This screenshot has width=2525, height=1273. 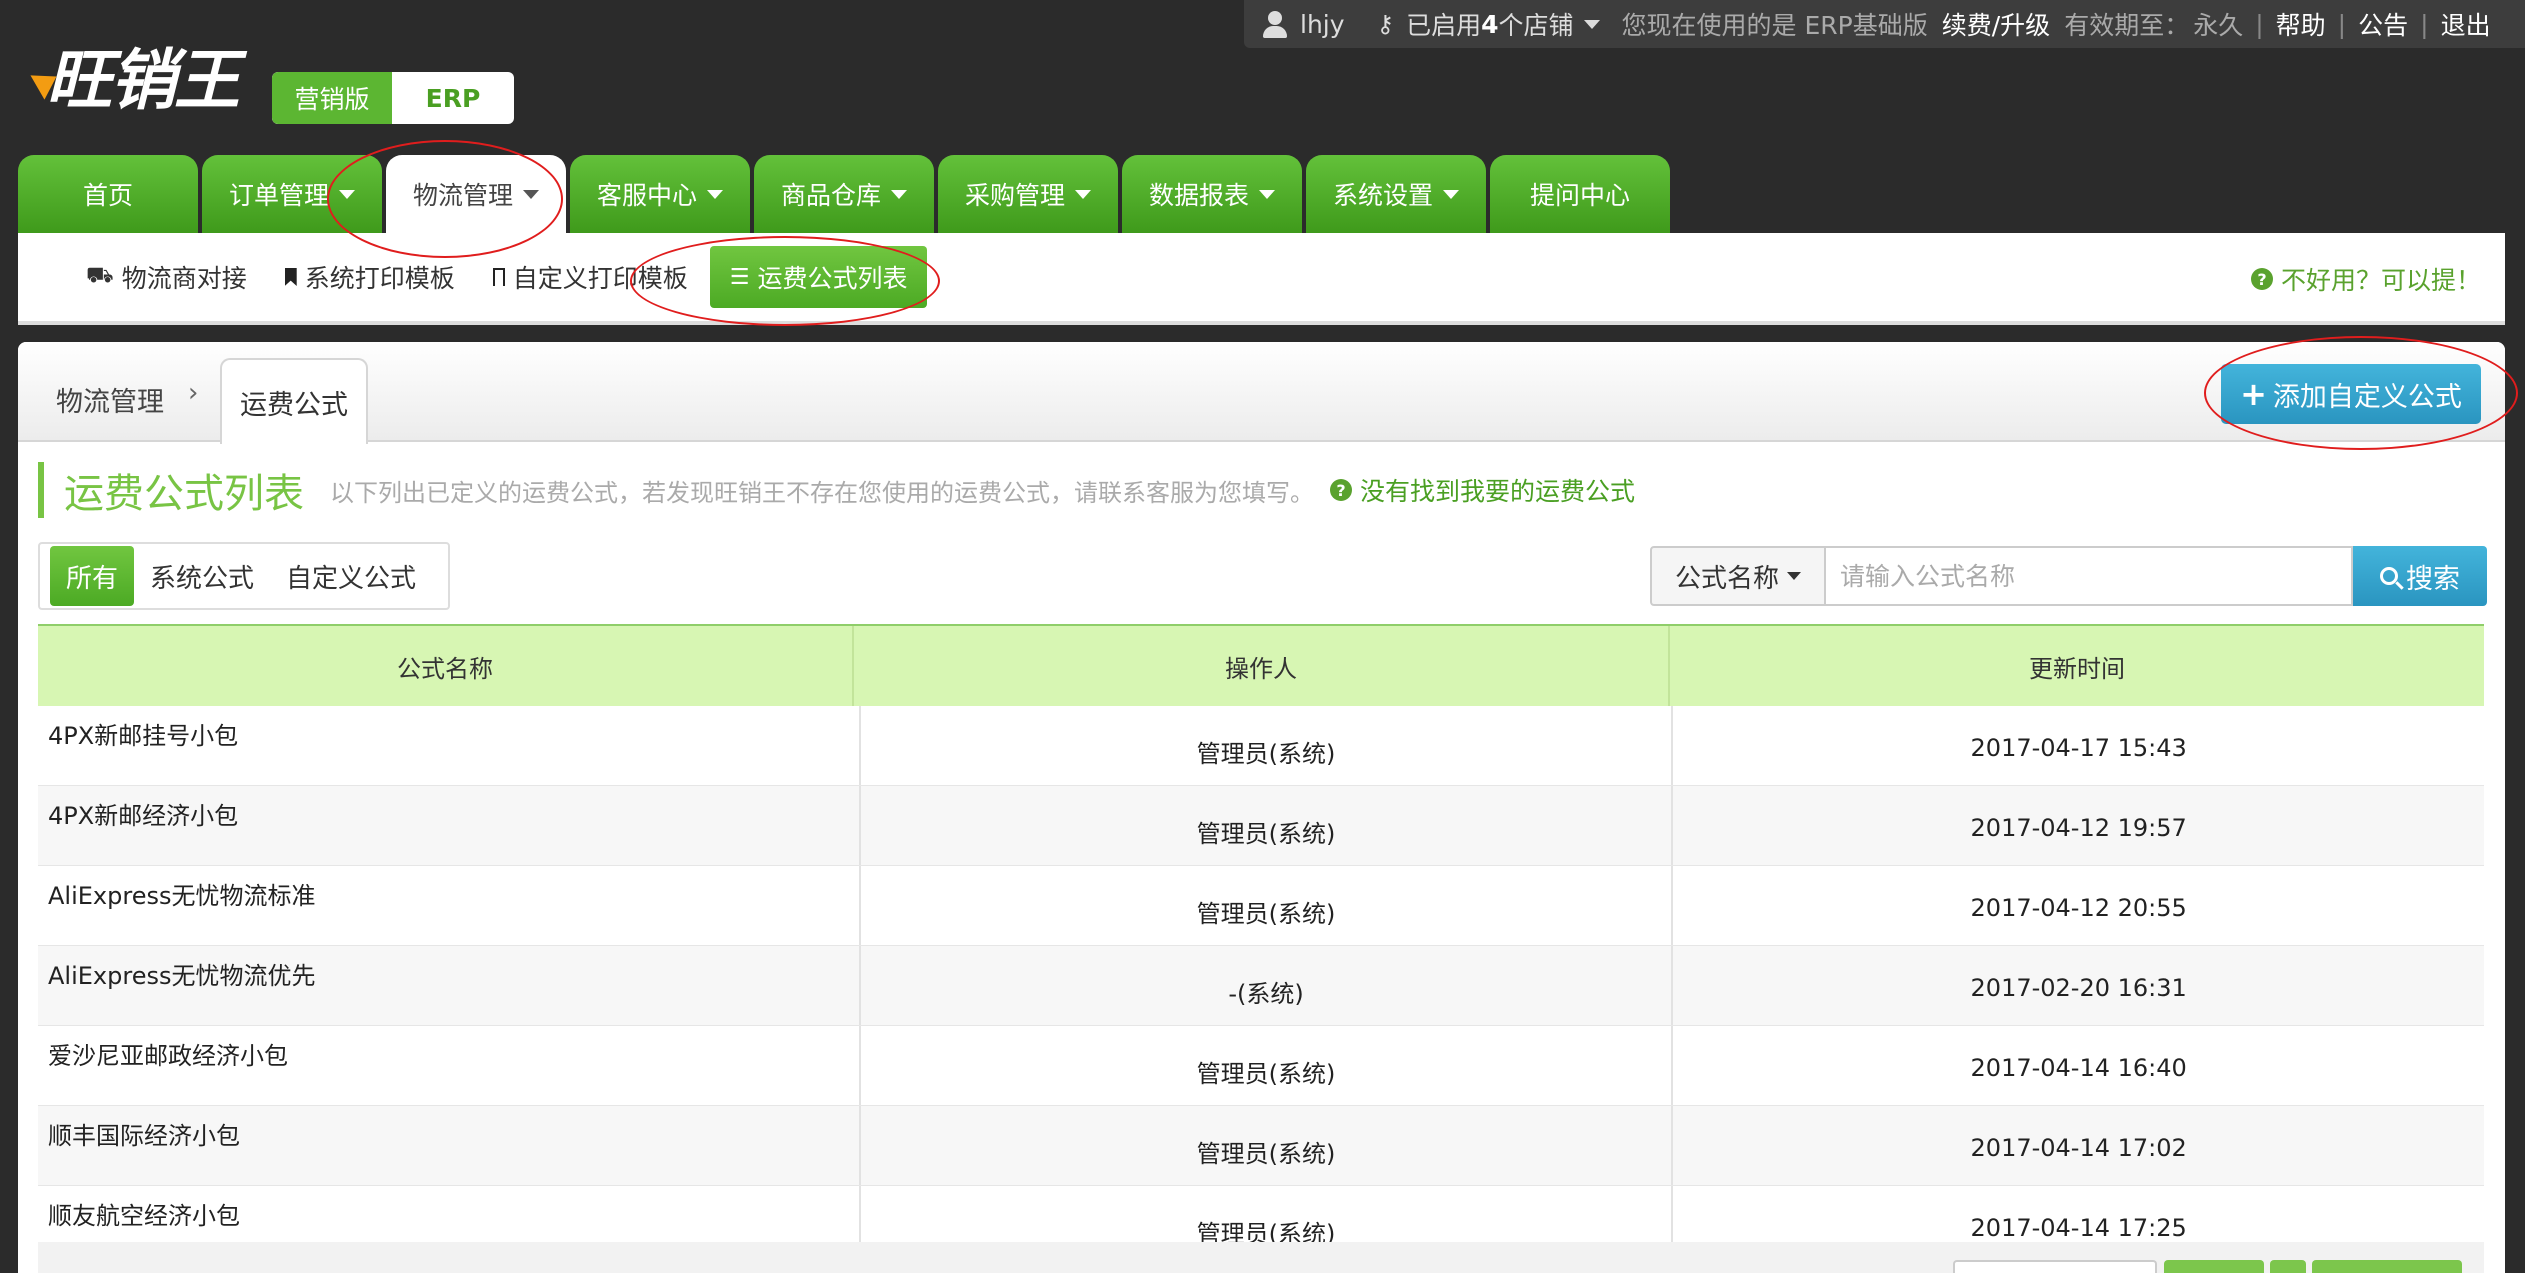 What do you see at coordinates (453, 98) in the screenshot?
I see `edition-erp: ERP` at bounding box center [453, 98].